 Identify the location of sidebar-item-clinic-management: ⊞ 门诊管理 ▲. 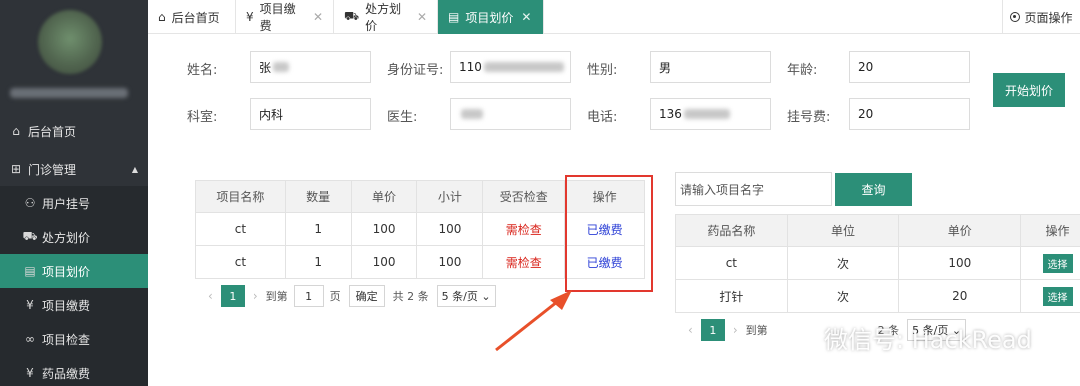
(74, 169).